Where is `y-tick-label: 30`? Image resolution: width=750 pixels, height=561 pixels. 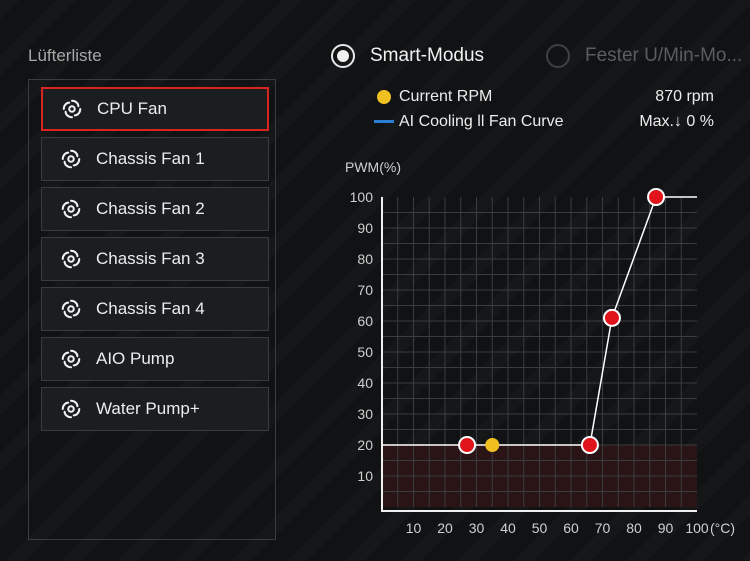
y-tick-label: 30 is located at coordinates (365, 414).